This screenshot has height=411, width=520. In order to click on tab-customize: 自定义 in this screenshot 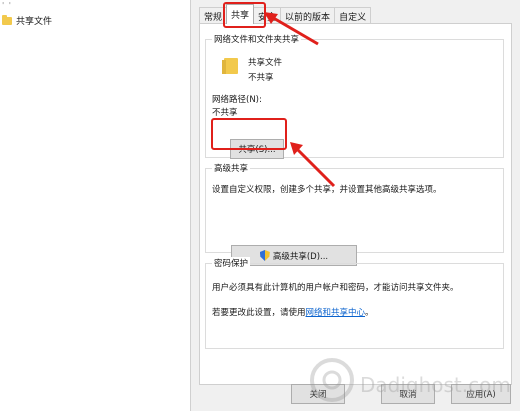, I will do `click(353, 15)`.